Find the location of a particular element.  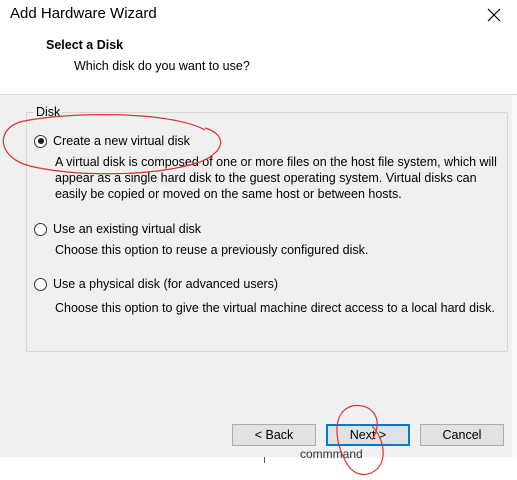

back-button: < Back is located at coordinates (274, 435).